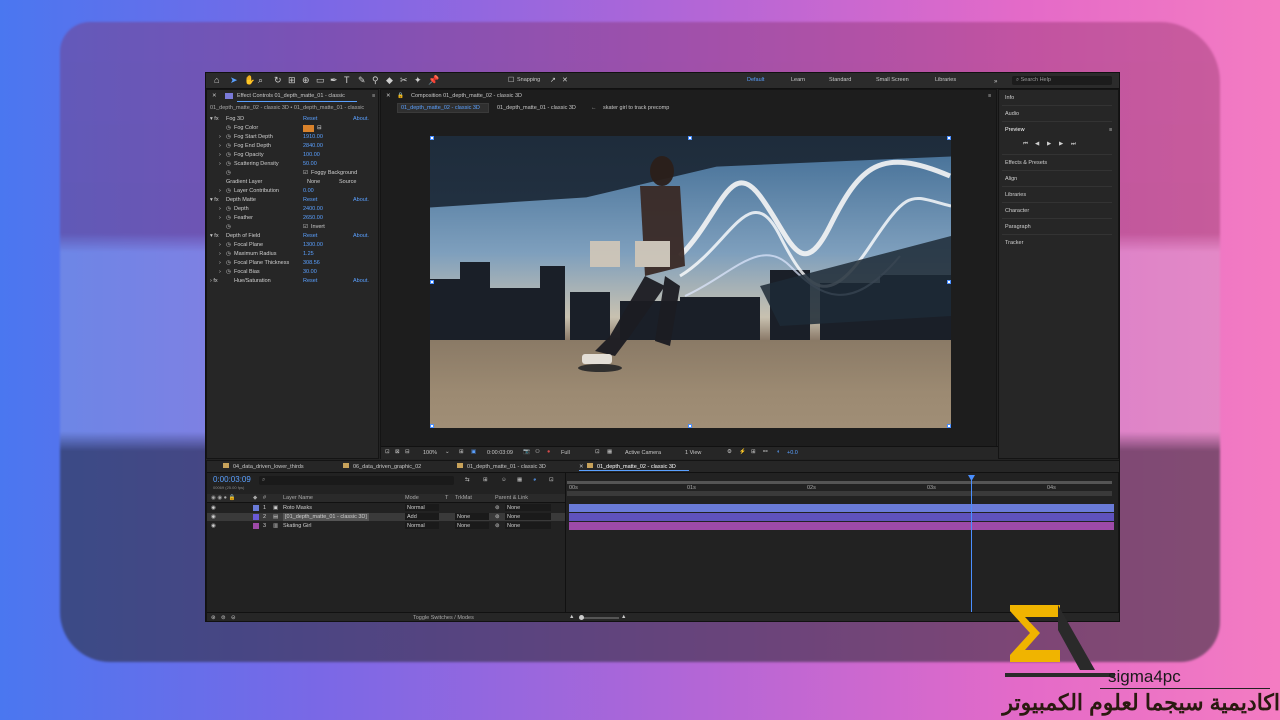 The width and height of the screenshot is (1280, 720). I want to click on selection-tool-icon: ➤, so click(234, 80).